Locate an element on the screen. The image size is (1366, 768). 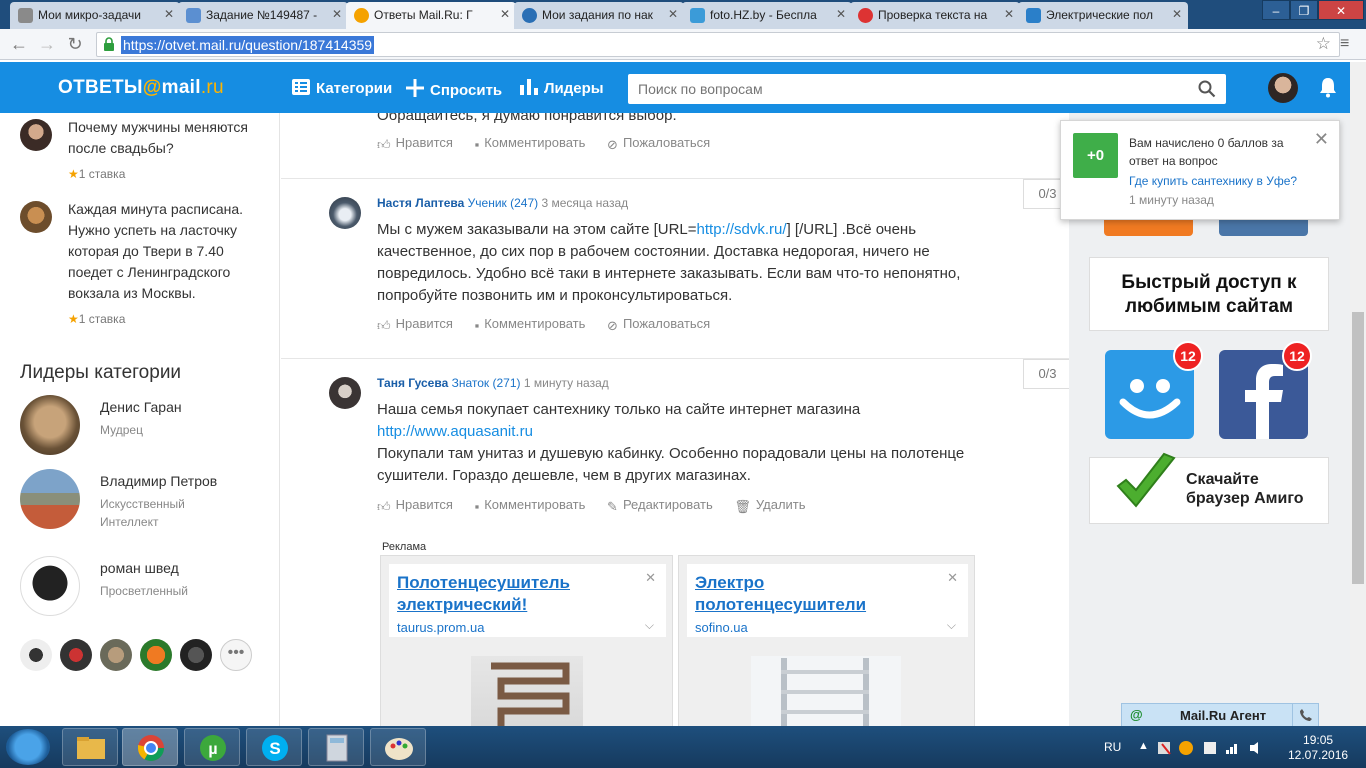
close-window-button: ✕ is located at coordinates (1341, 10).